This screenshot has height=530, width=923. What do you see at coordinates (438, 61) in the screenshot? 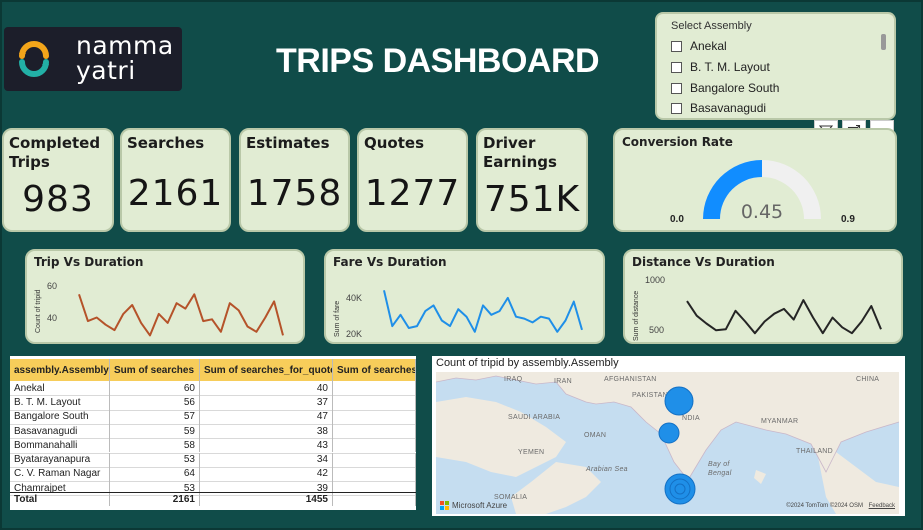
I see `page-title: TRIPS DASHBOARD` at bounding box center [438, 61].